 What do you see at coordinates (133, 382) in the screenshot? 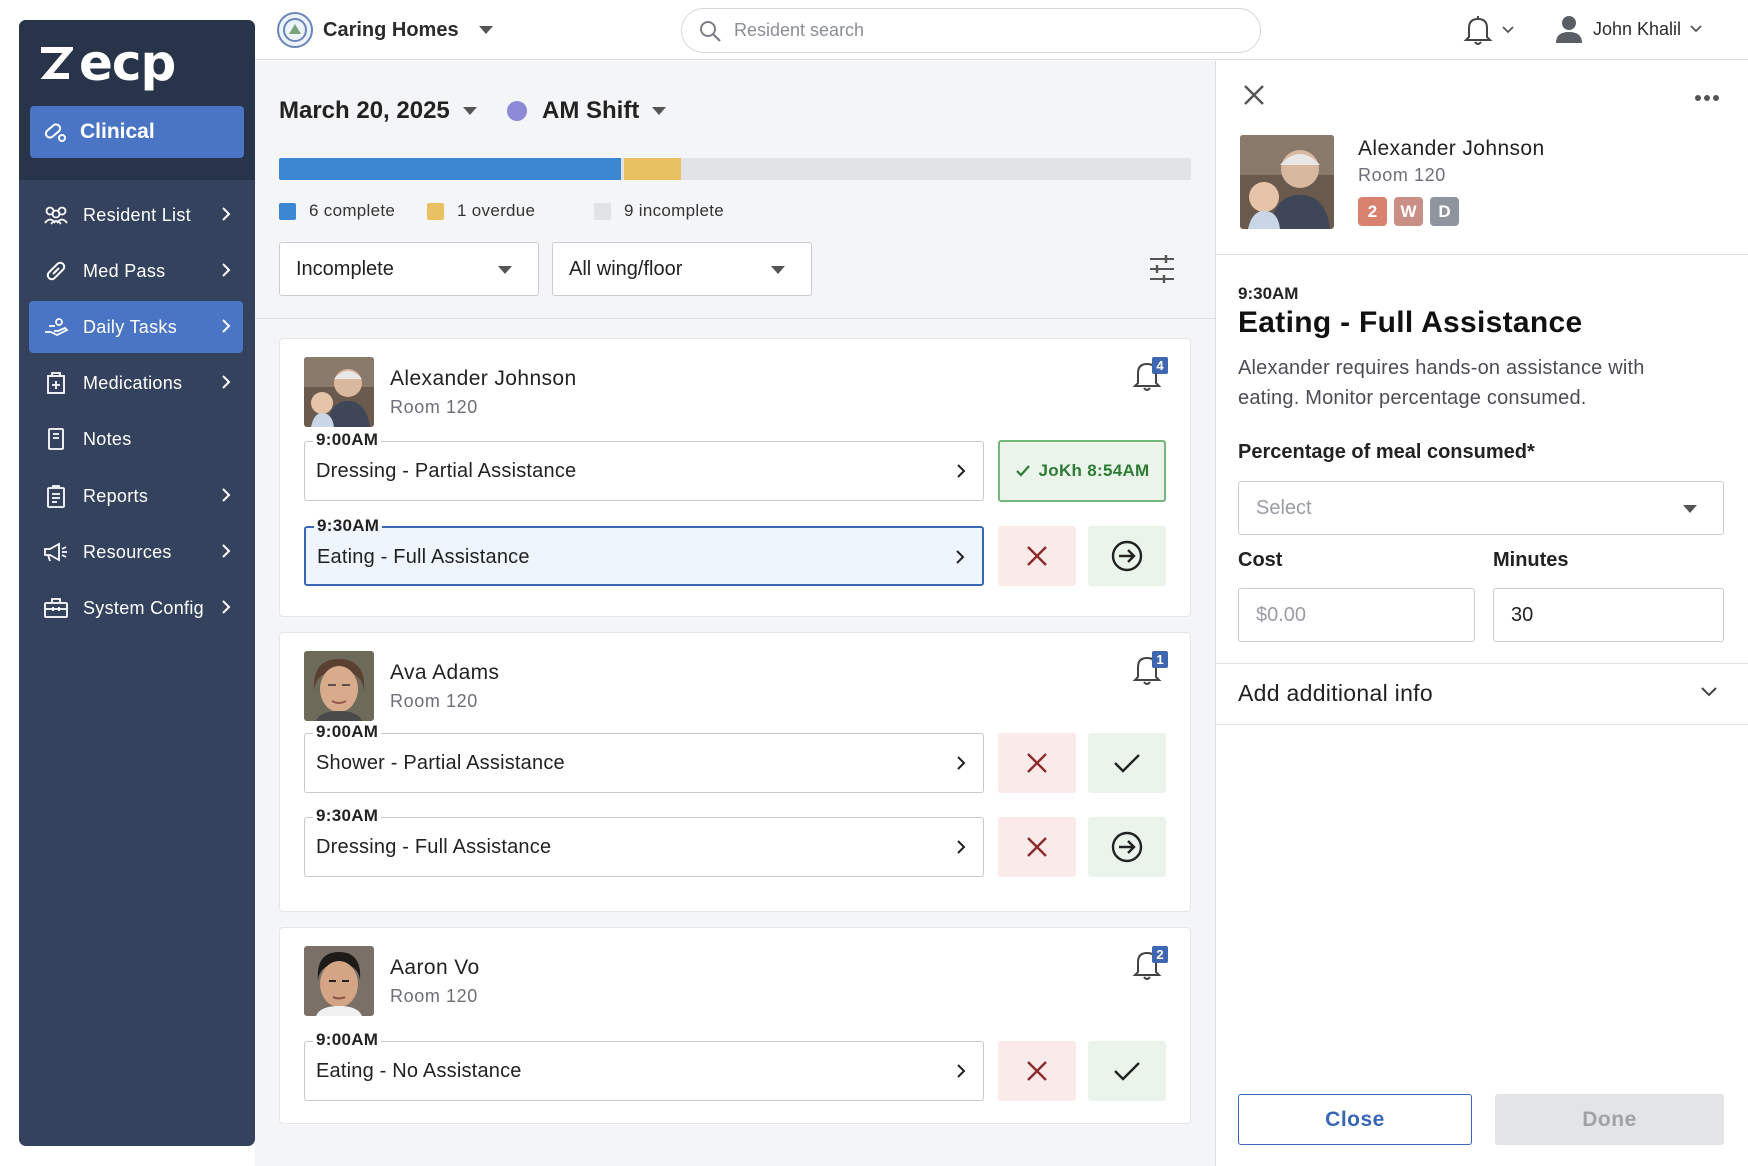
I see `sidebar-item-label: Medications` at bounding box center [133, 382].